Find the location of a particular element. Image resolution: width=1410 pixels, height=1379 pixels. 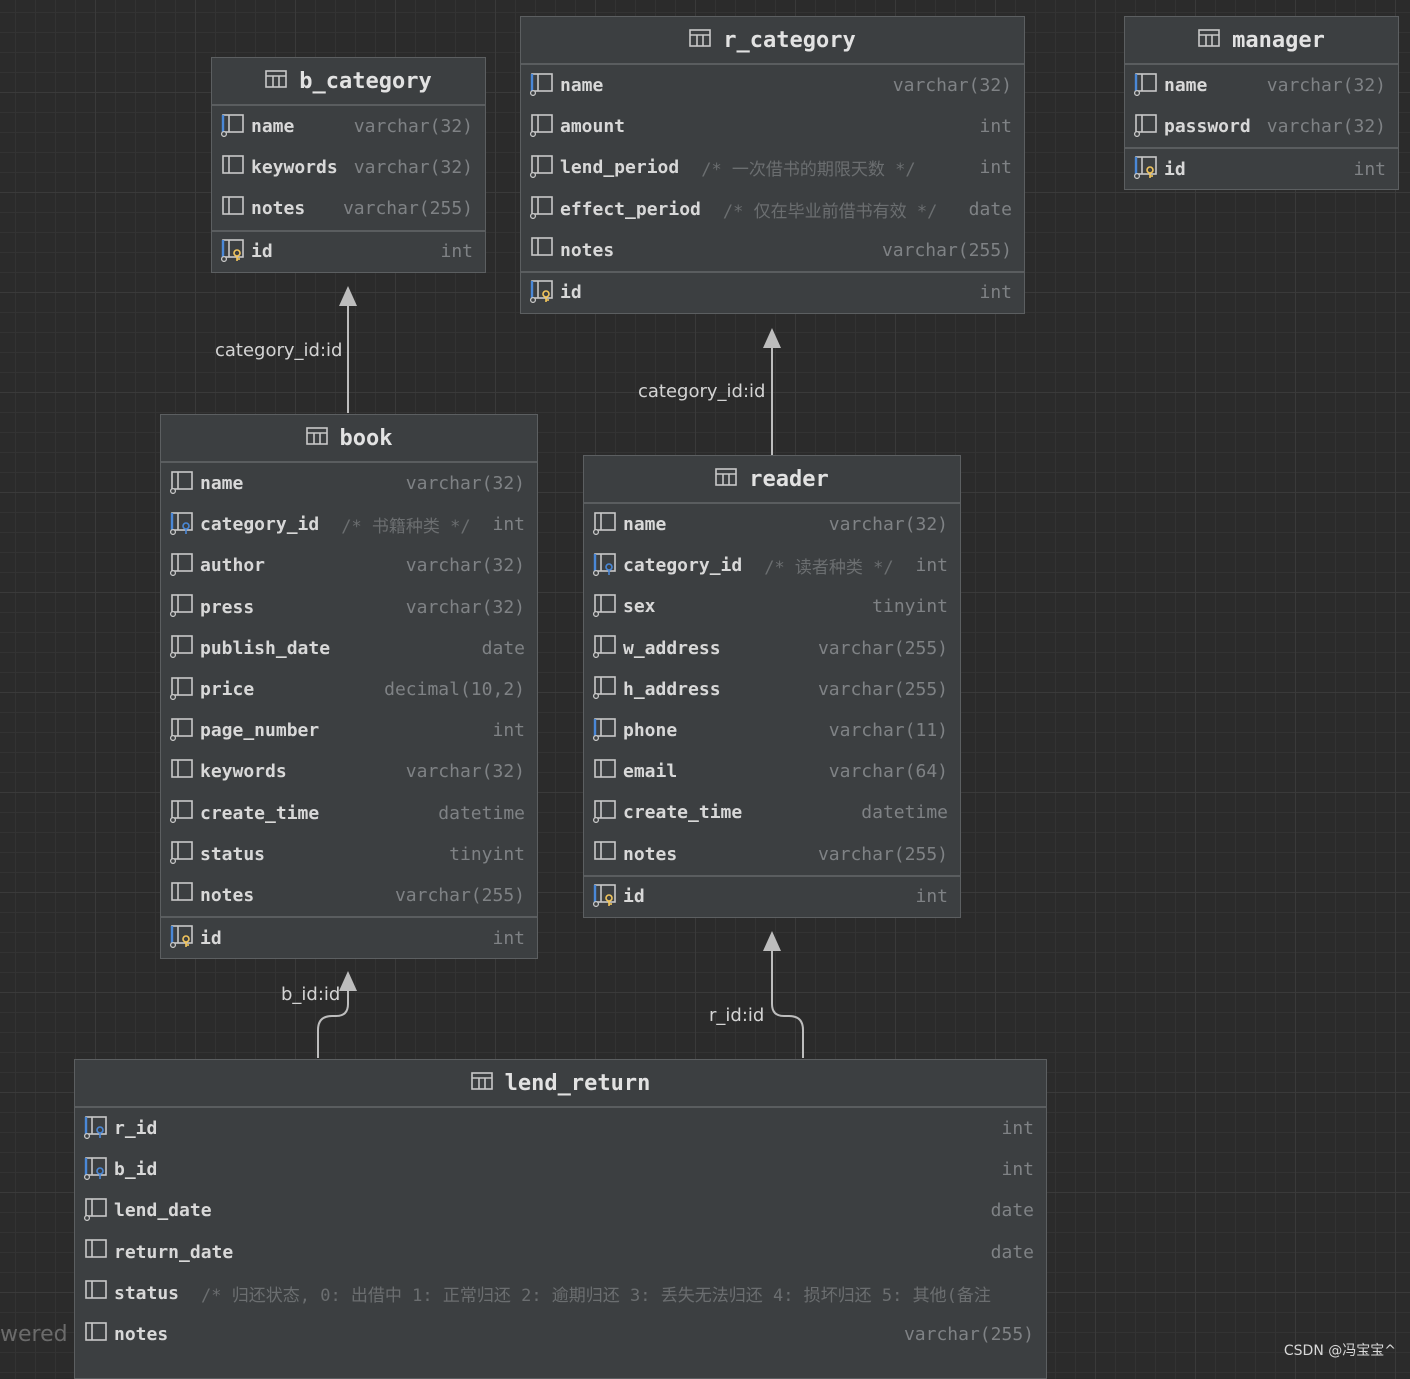

column-row: r_id int is located at coordinates (560, 1128).